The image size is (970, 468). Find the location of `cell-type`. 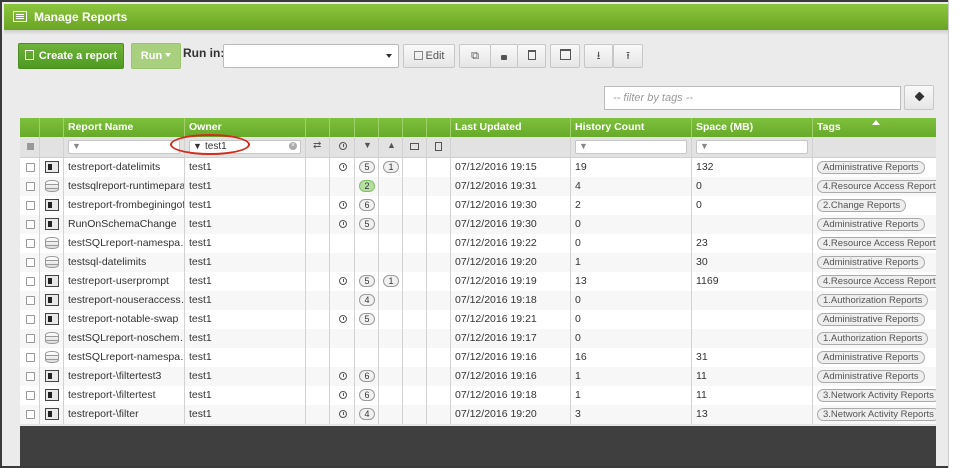

cell-type is located at coordinates (52, 224).